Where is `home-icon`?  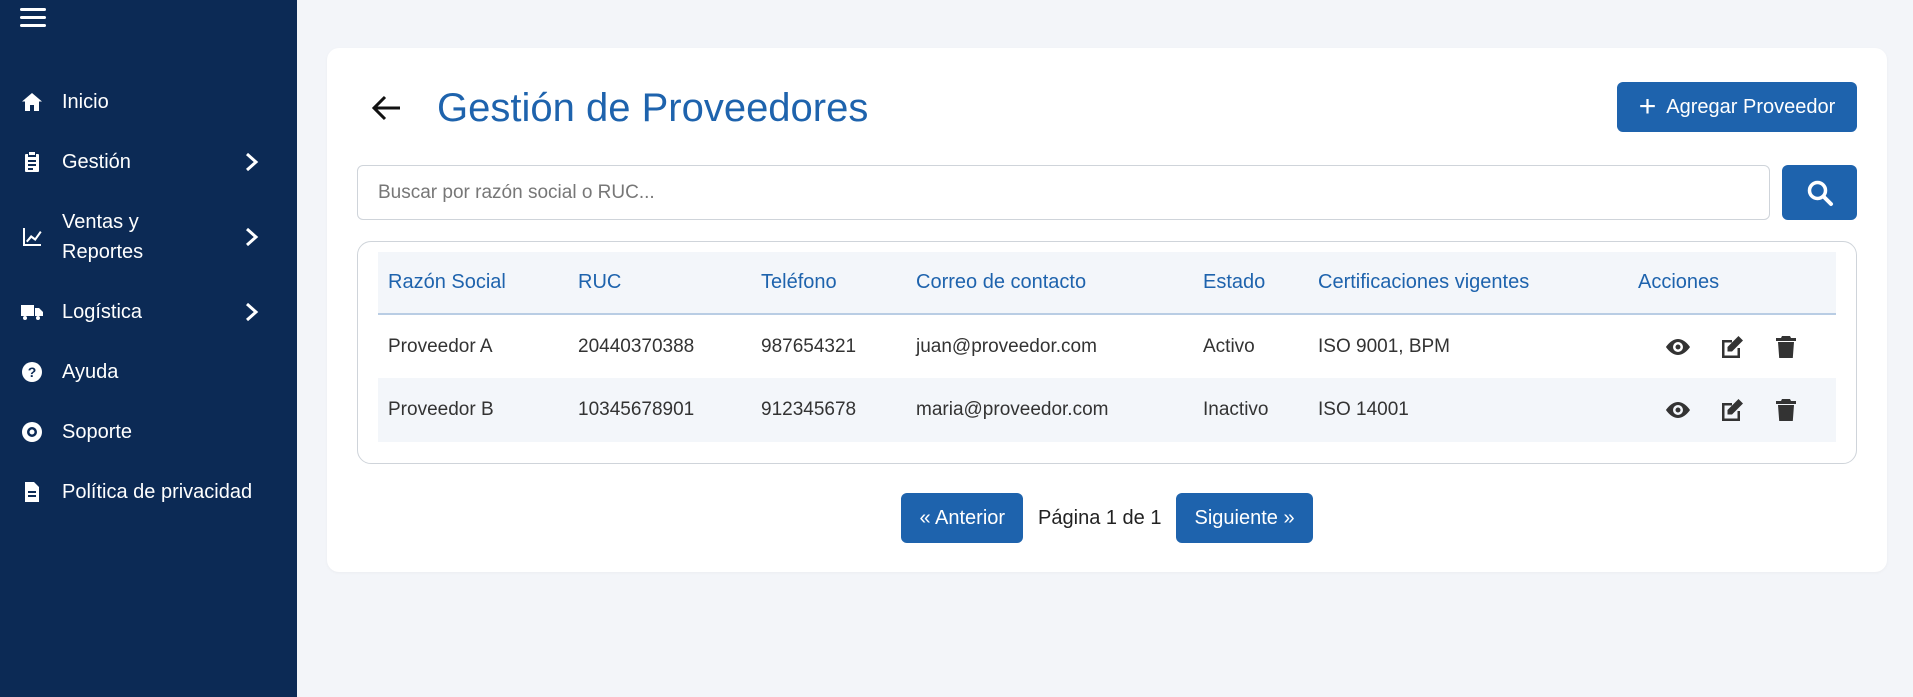 home-icon is located at coordinates (32, 102).